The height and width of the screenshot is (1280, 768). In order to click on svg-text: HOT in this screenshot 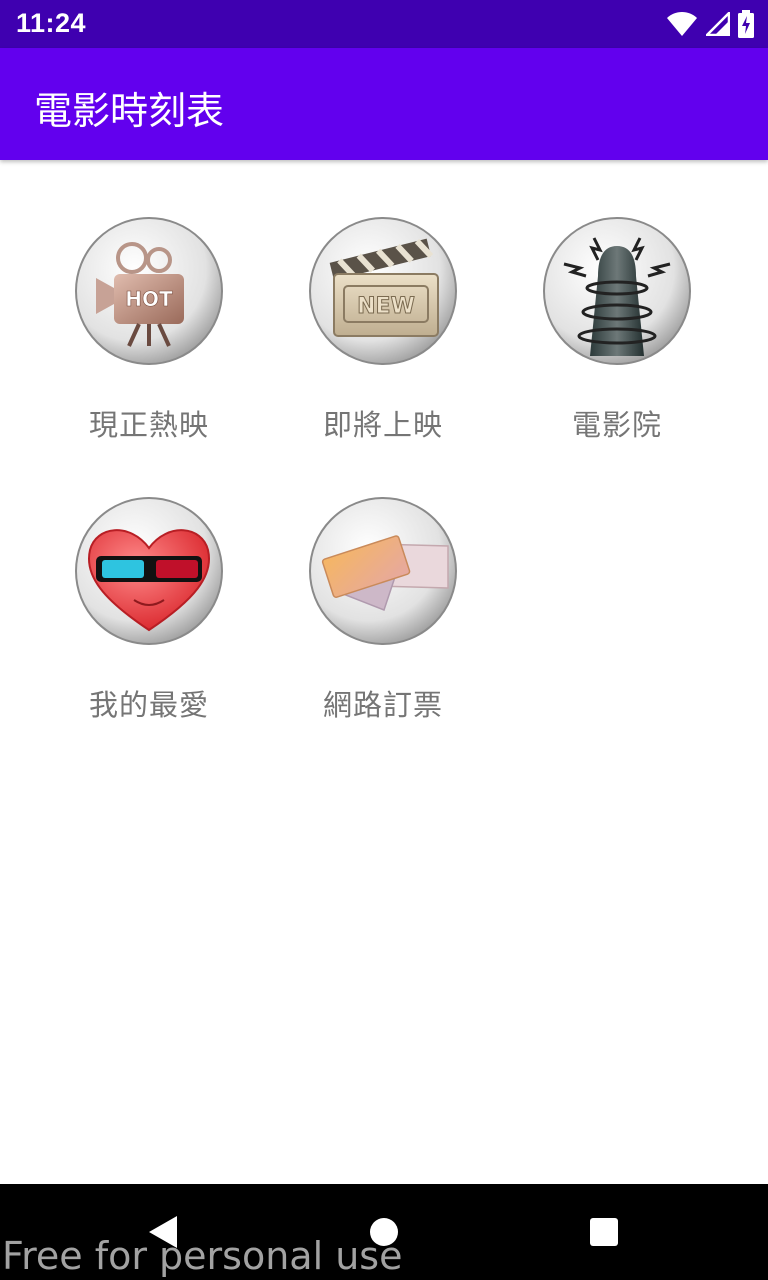, I will do `click(149, 299)`.